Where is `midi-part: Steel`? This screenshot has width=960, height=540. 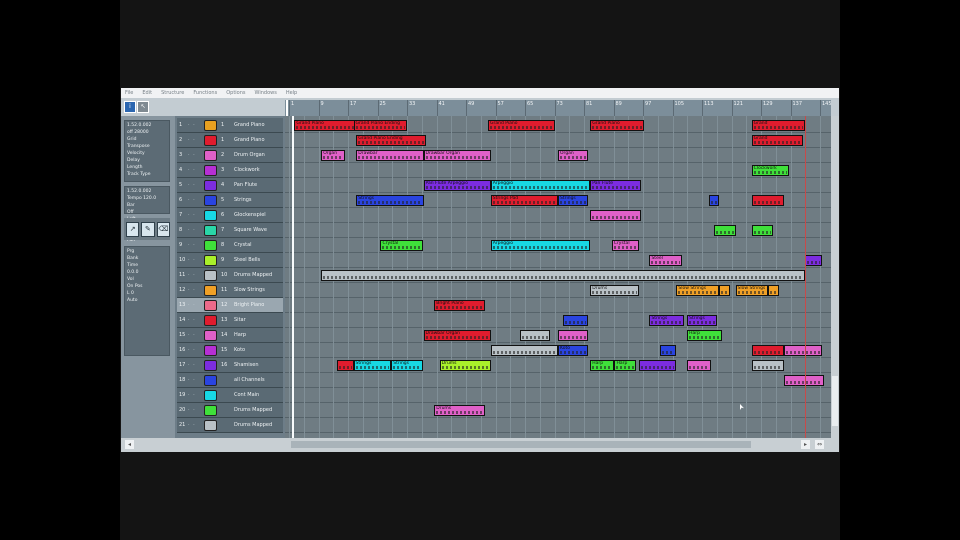
midi-part: Steel is located at coordinates (665, 260).